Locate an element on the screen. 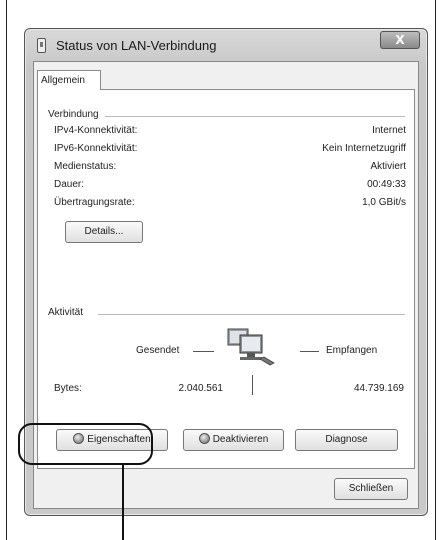 Image resolution: width=442 pixels, height=540 pixels. bytes-received-value: 44.739.169 is located at coordinates (378, 388).